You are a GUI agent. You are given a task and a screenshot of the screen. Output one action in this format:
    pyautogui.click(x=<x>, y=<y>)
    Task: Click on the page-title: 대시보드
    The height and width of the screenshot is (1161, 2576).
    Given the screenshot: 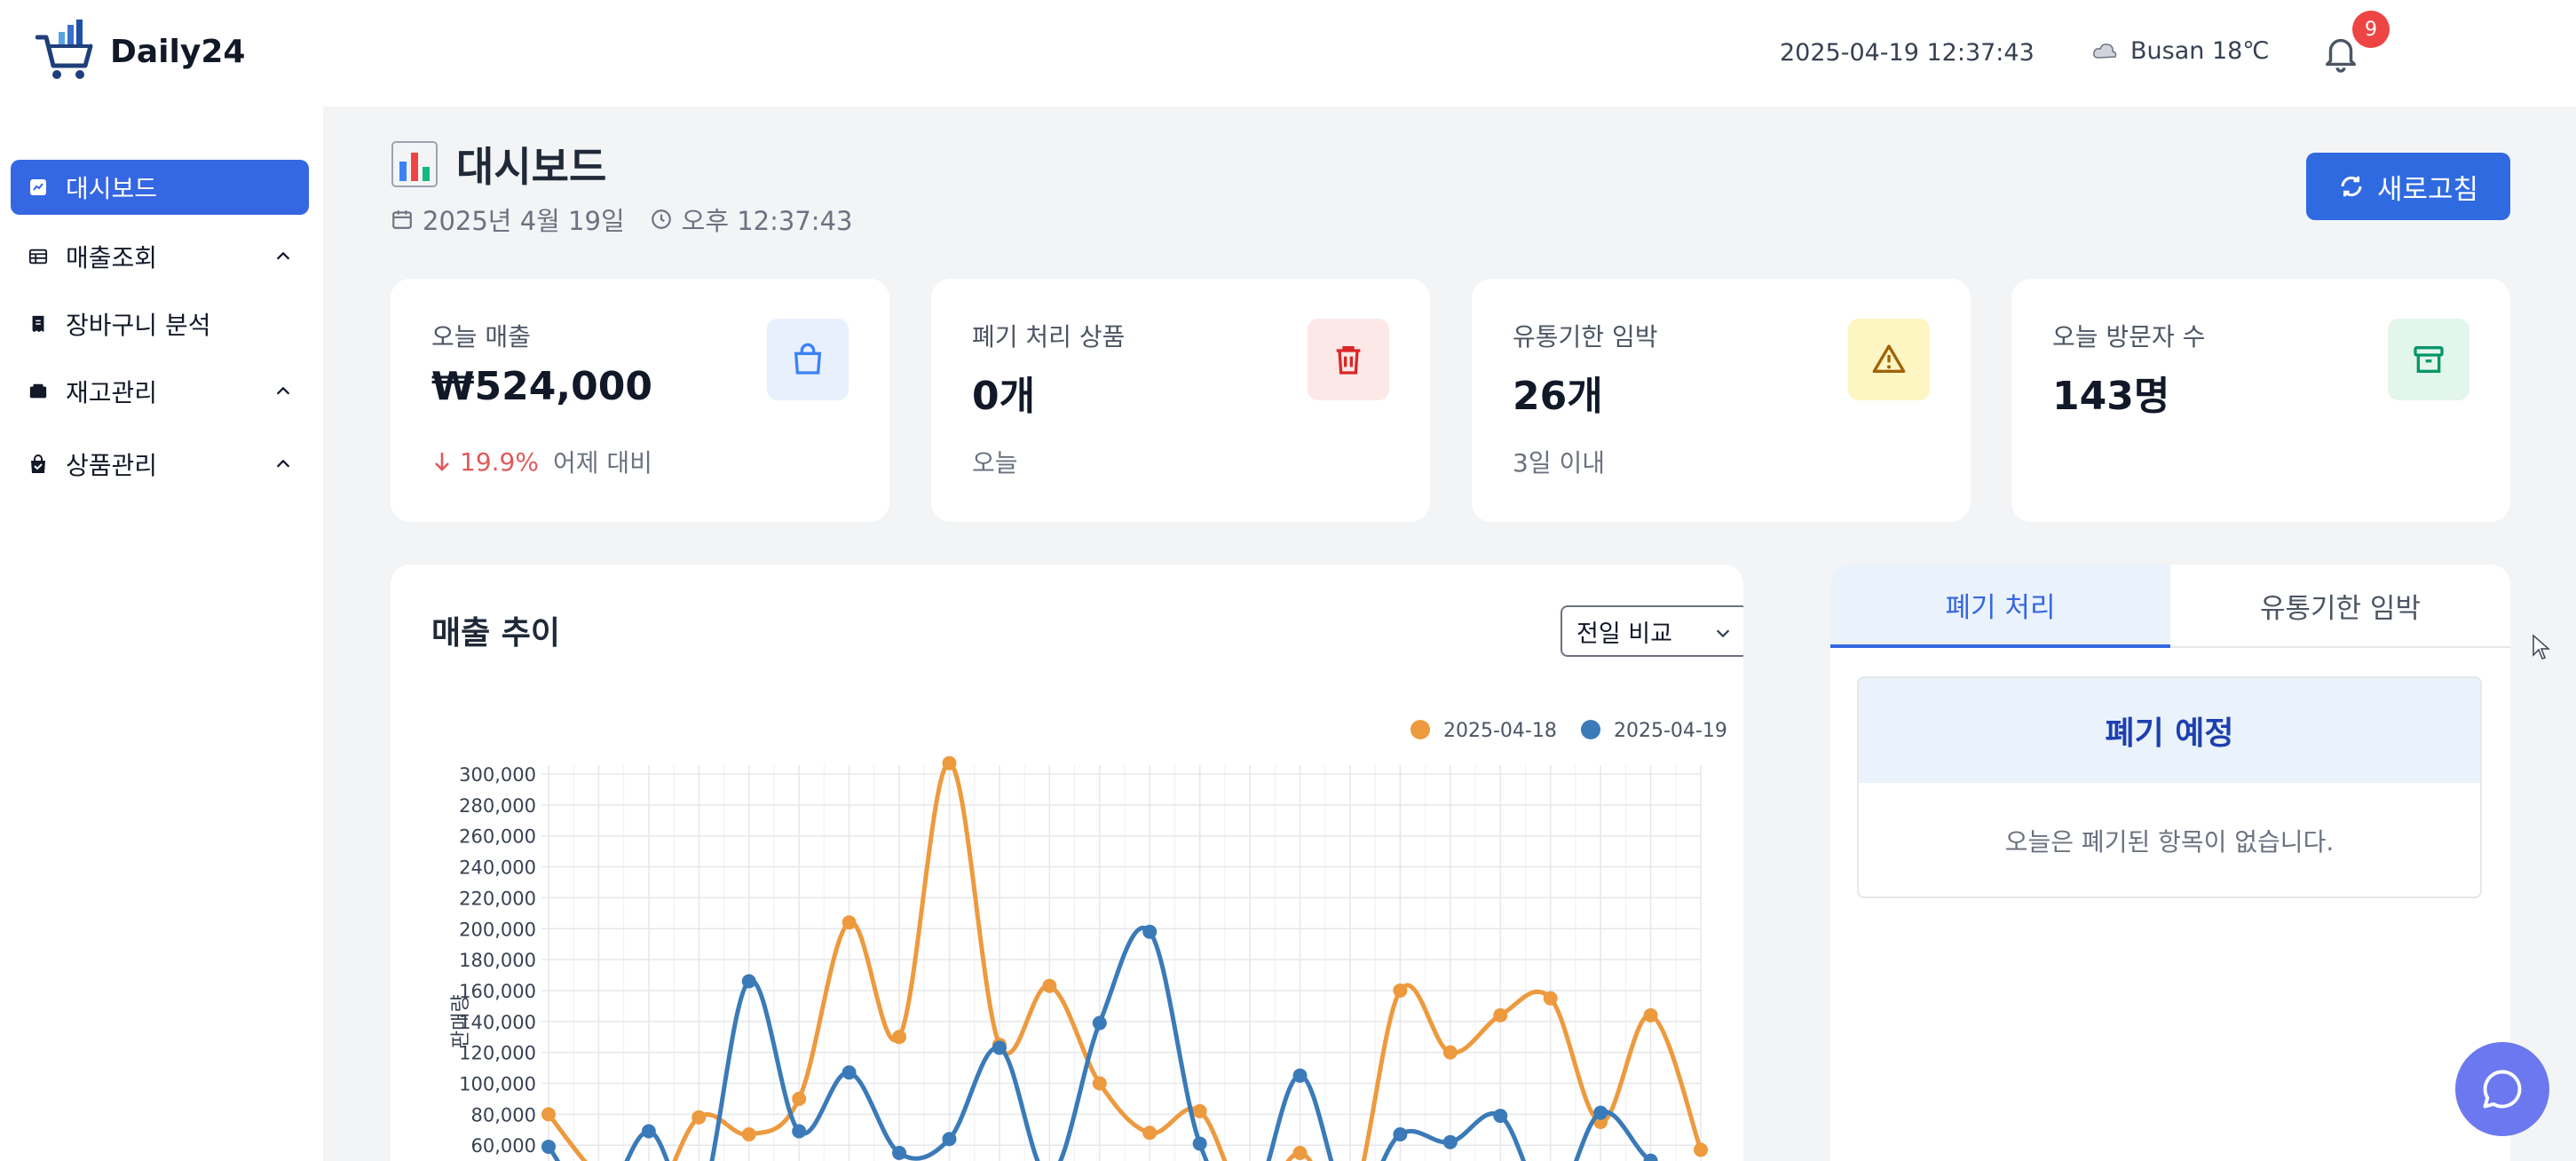 What is the action you would take?
    pyautogui.click(x=531, y=167)
    